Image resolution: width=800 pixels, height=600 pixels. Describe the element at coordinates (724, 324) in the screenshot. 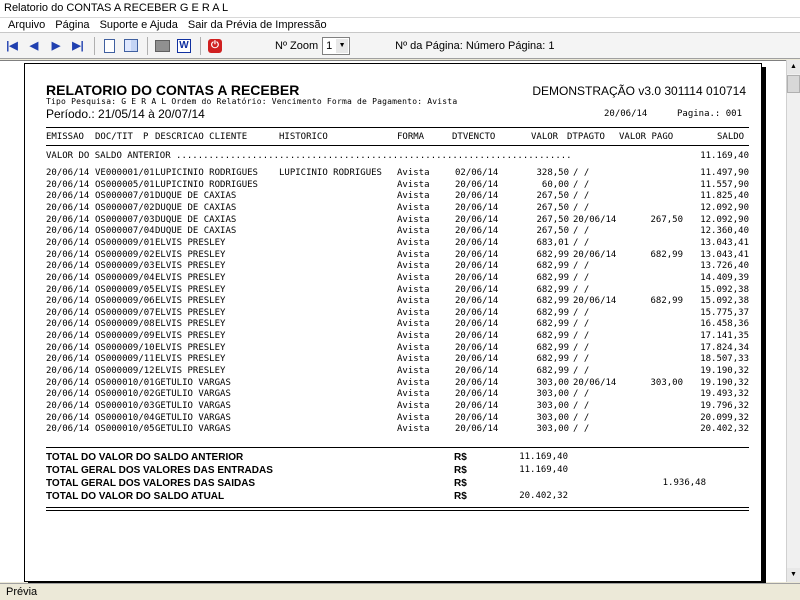

I see `cell-saldo: 16.458,36` at that location.